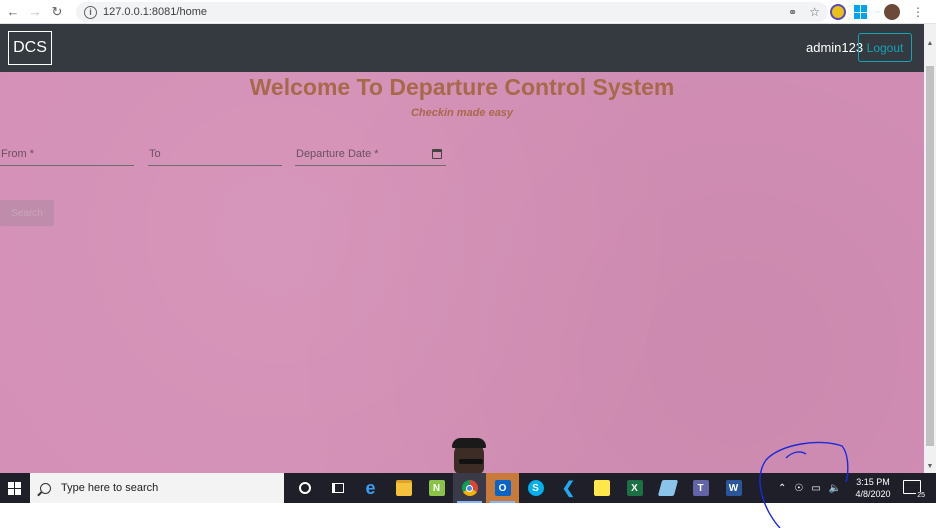 The width and height of the screenshot is (936, 528). What do you see at coordinates (798, 488) in the screenshot?
I see `language-globe-icon: ☉` at bounding box center [798, 488].